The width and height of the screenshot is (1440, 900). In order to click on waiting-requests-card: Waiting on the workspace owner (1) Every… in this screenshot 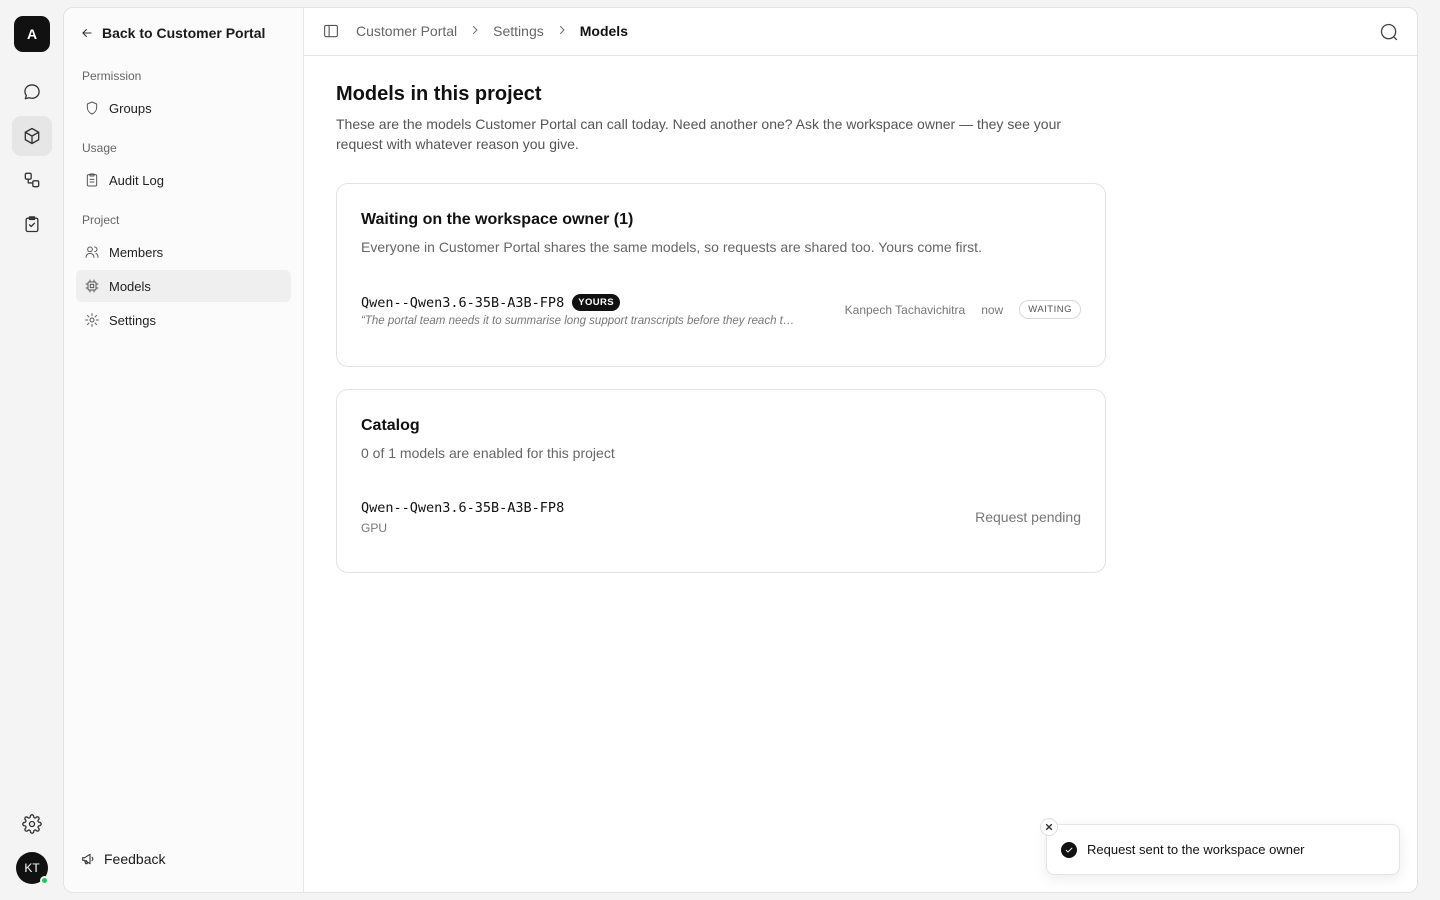, I will do `click(721, 275)`.